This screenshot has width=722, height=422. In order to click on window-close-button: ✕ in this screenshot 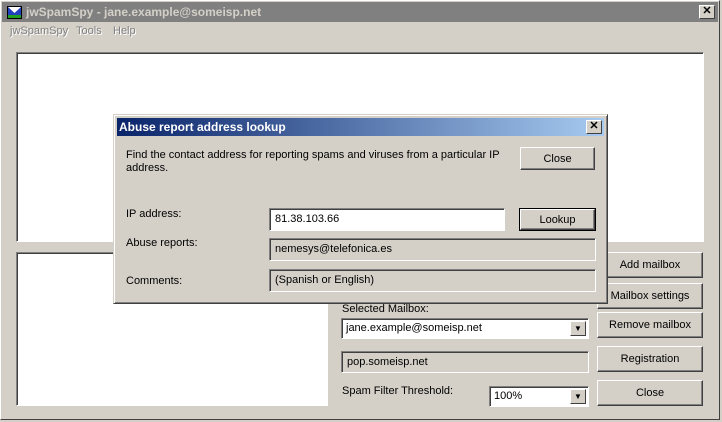, I will do `click(707, 12)`.